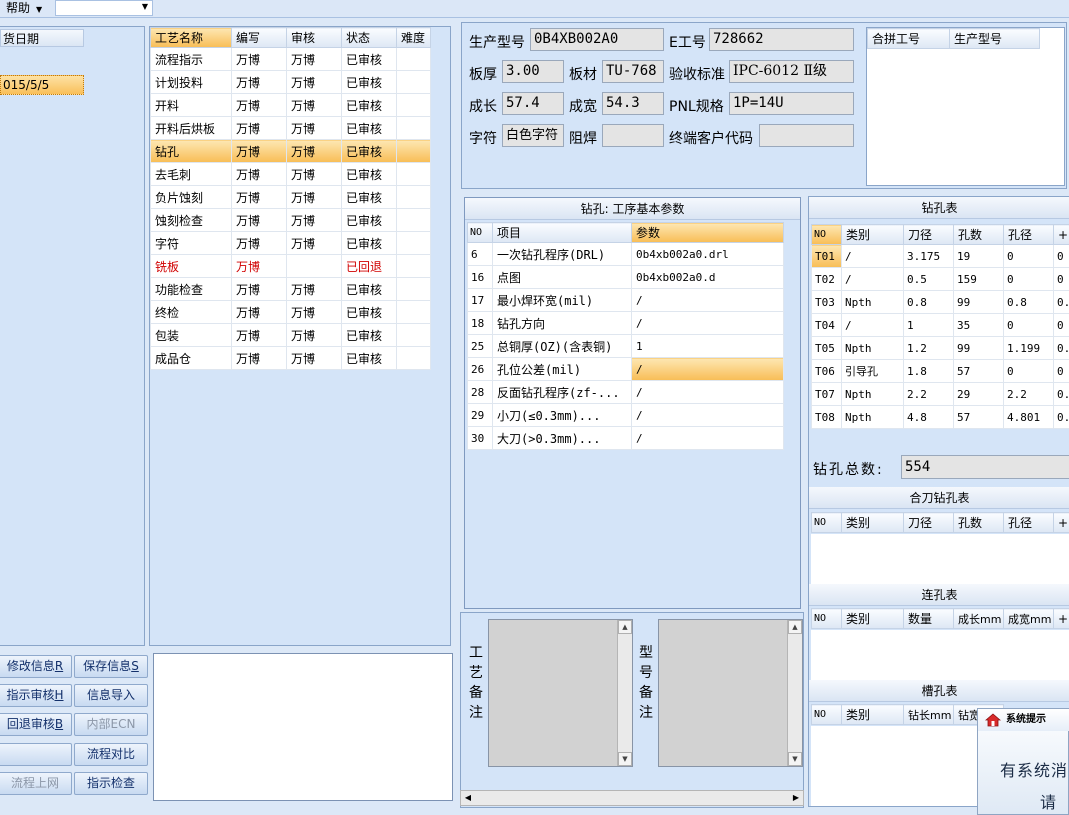 Image resolution: width=1069 pixels, height=815 pixels. Describe the element at coordinates (872, 234) in the screenshot. I see `col-drill-type: 类别` at that location.